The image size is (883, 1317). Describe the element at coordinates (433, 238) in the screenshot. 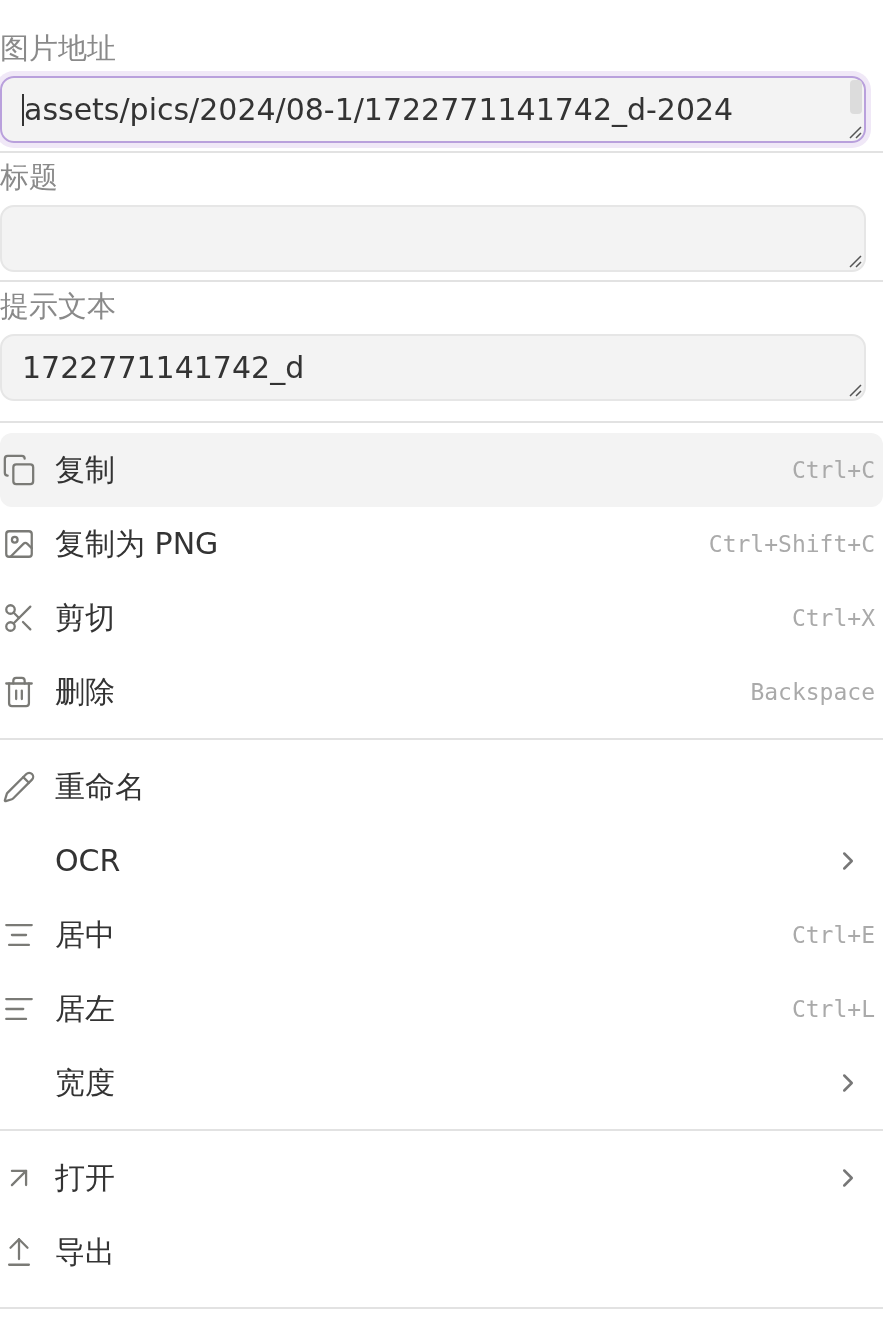

I see `text-field` at that location.